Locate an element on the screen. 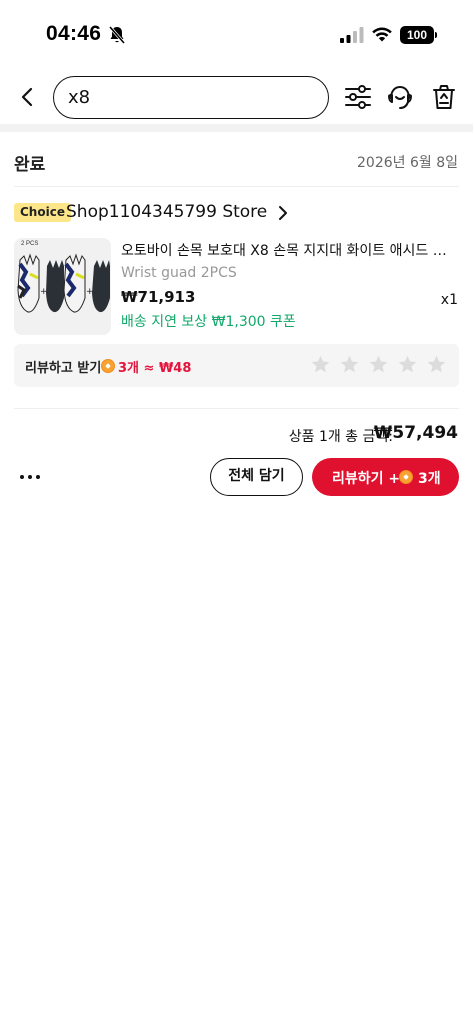  product-option: Wrist guad 2PCS is located at coordinates (179, 273).